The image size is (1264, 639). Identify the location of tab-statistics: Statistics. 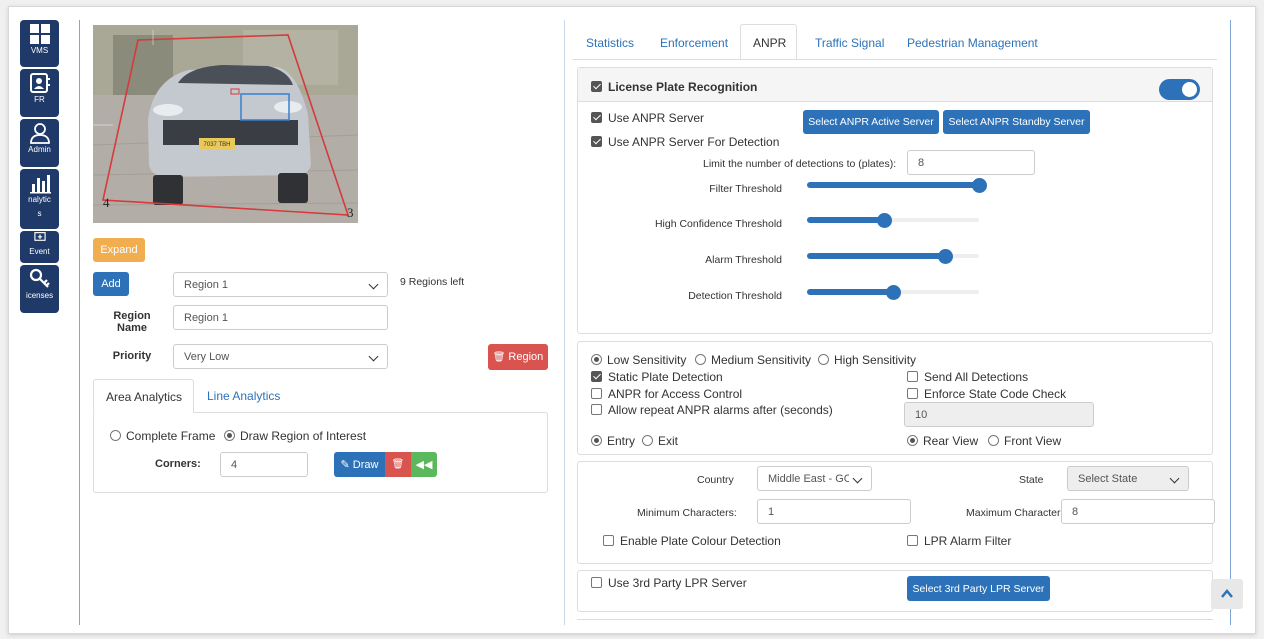
(610, 43).